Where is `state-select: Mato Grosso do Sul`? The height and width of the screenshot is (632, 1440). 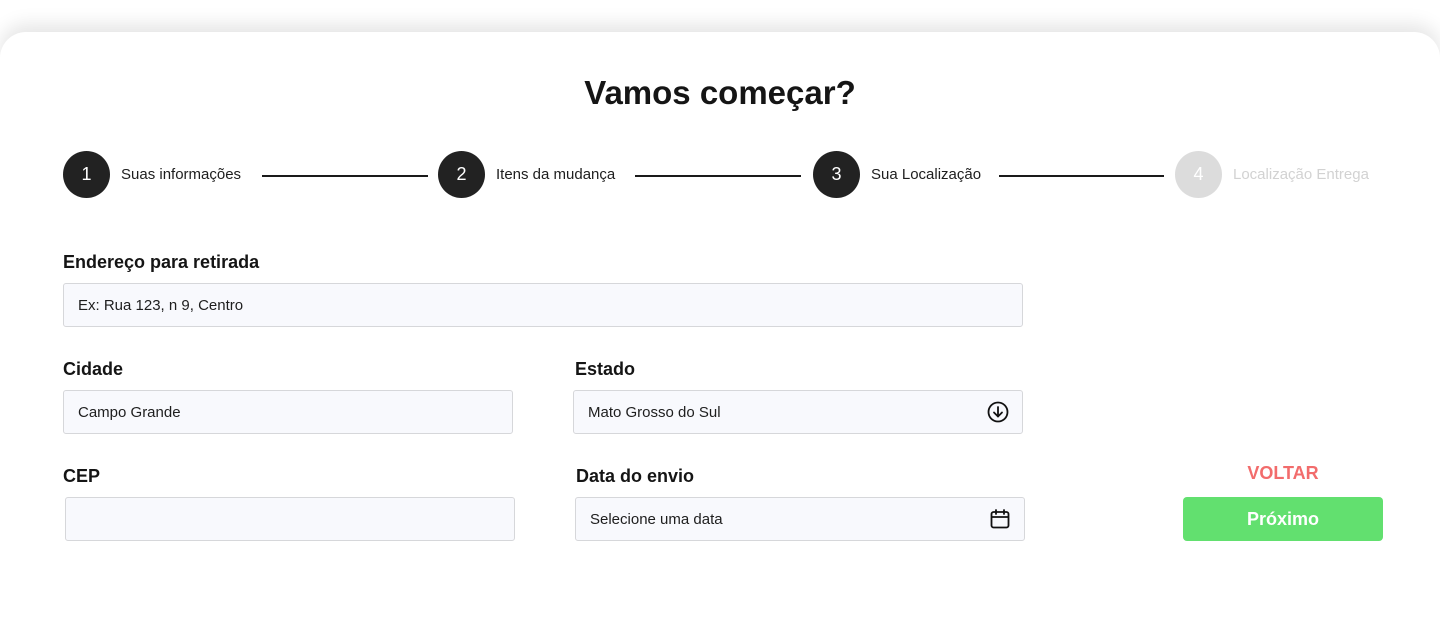 state-select: Mato Grosso do Sul is located at coordinates (798, 412).